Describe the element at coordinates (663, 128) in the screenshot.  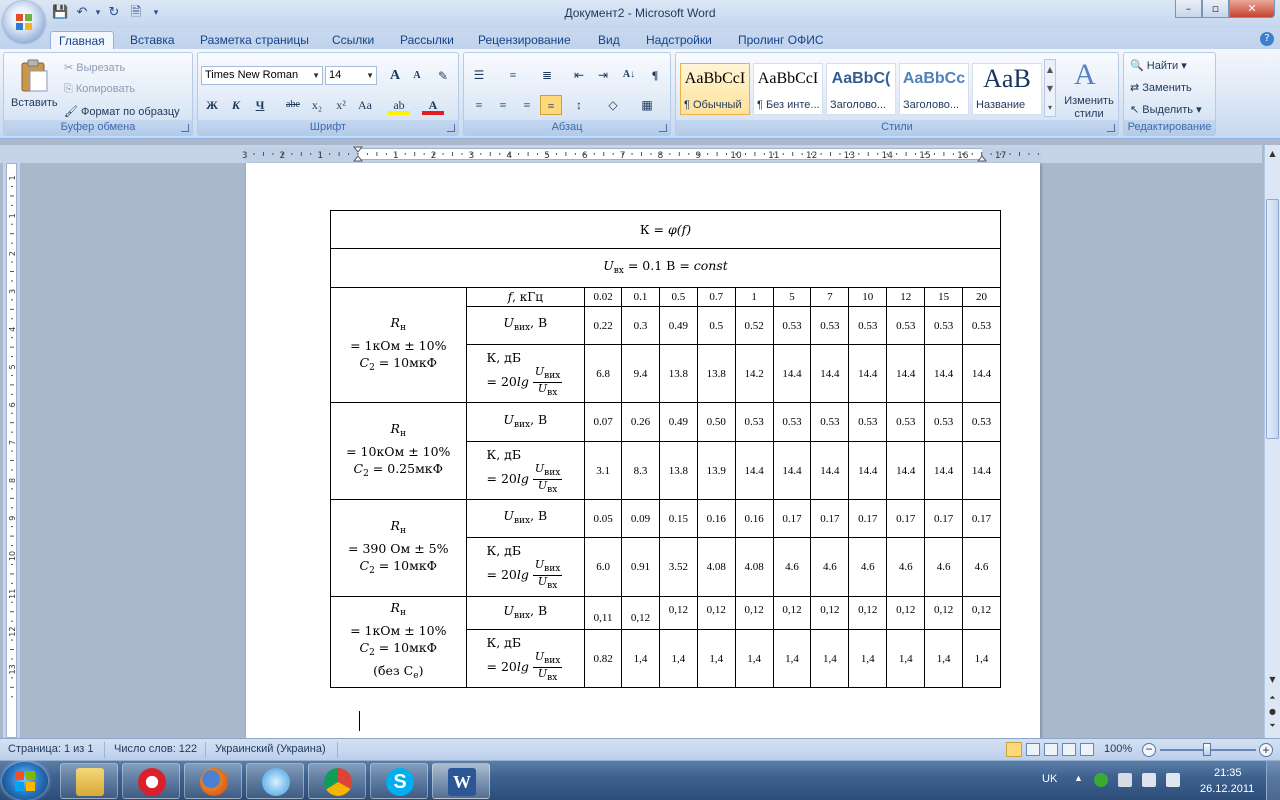
I see `paragraph-launcher-icon` at that location.